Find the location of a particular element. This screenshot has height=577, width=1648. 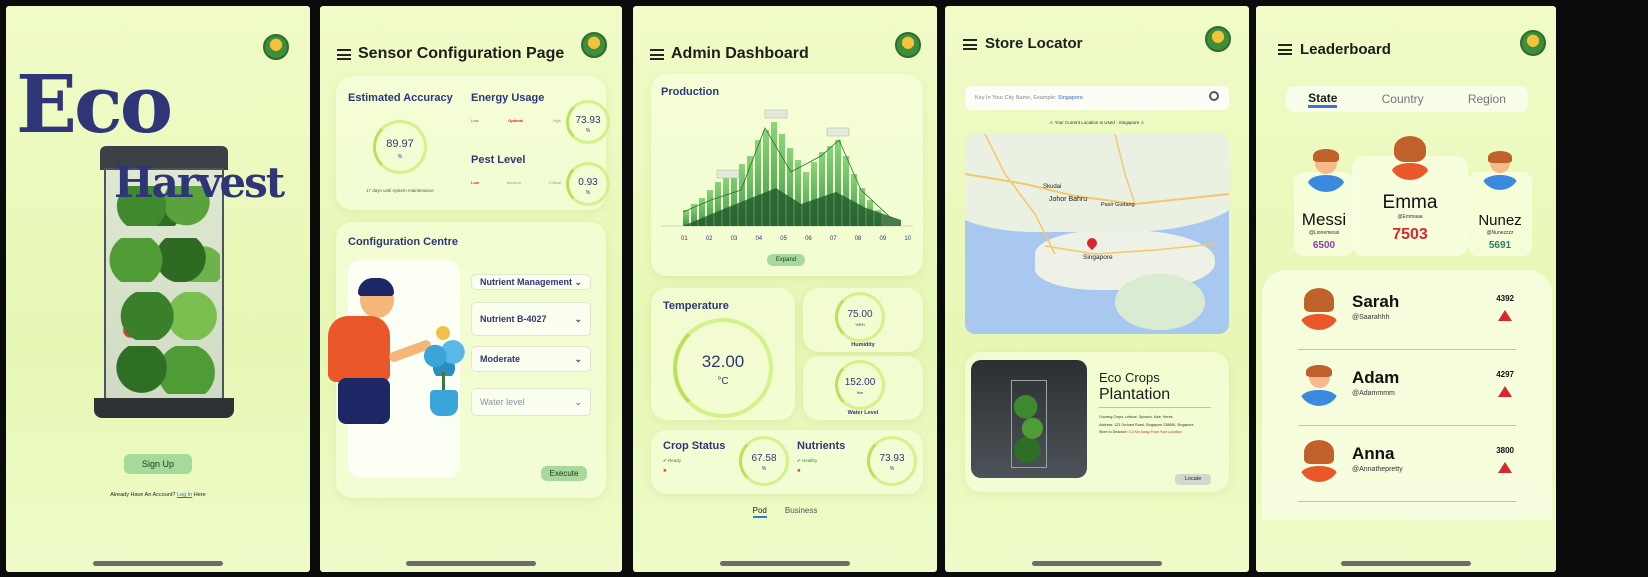

humidity-unit: %RH is located at coordinates (860, 324).